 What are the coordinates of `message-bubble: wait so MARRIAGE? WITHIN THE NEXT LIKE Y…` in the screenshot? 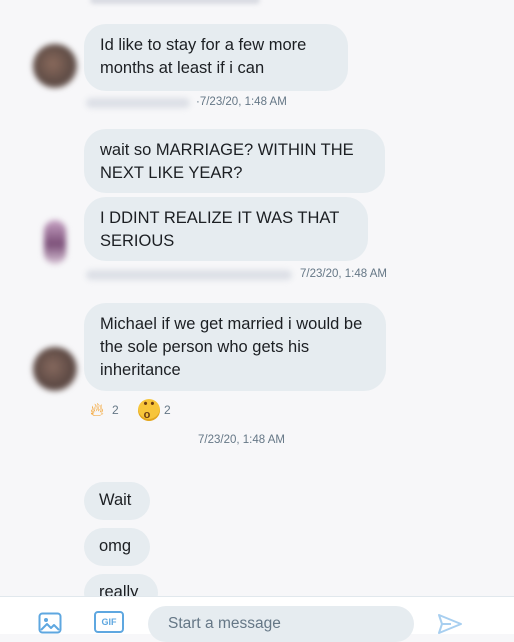 It's located at (234, 161).